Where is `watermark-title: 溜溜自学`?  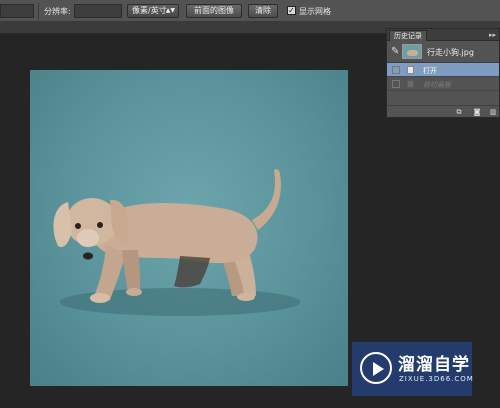 watermark-title: 溜溜自学 is located at coordinates (434, 365).